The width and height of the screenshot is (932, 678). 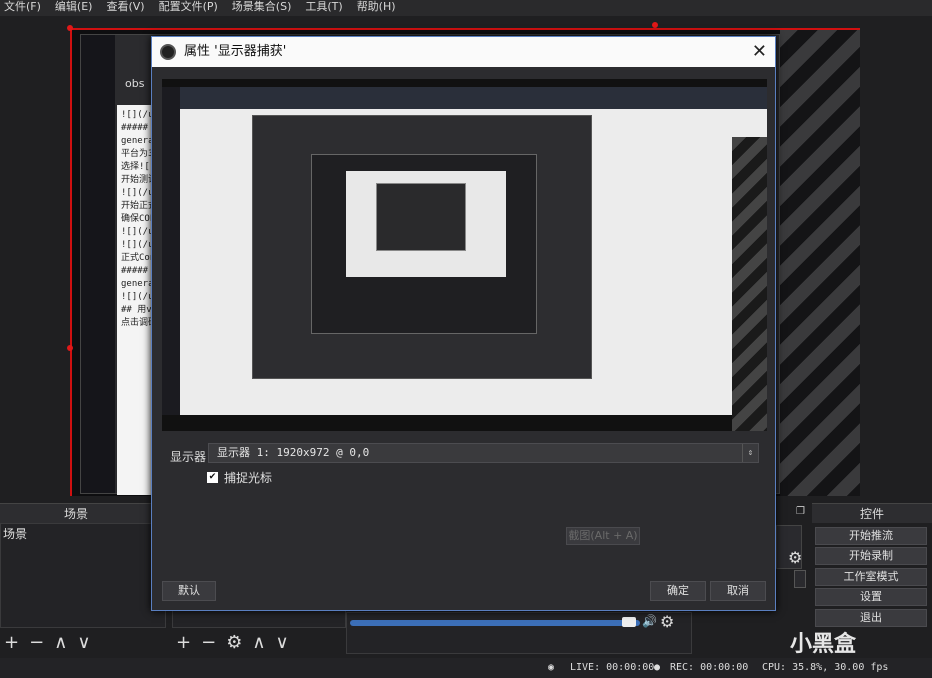 What do you see at coordinates (483, 453) in the screenshot?
I see `display-select: 显示器 1: 1920x972 @ 0,0 ⇕` at bounding box center [483, 453].